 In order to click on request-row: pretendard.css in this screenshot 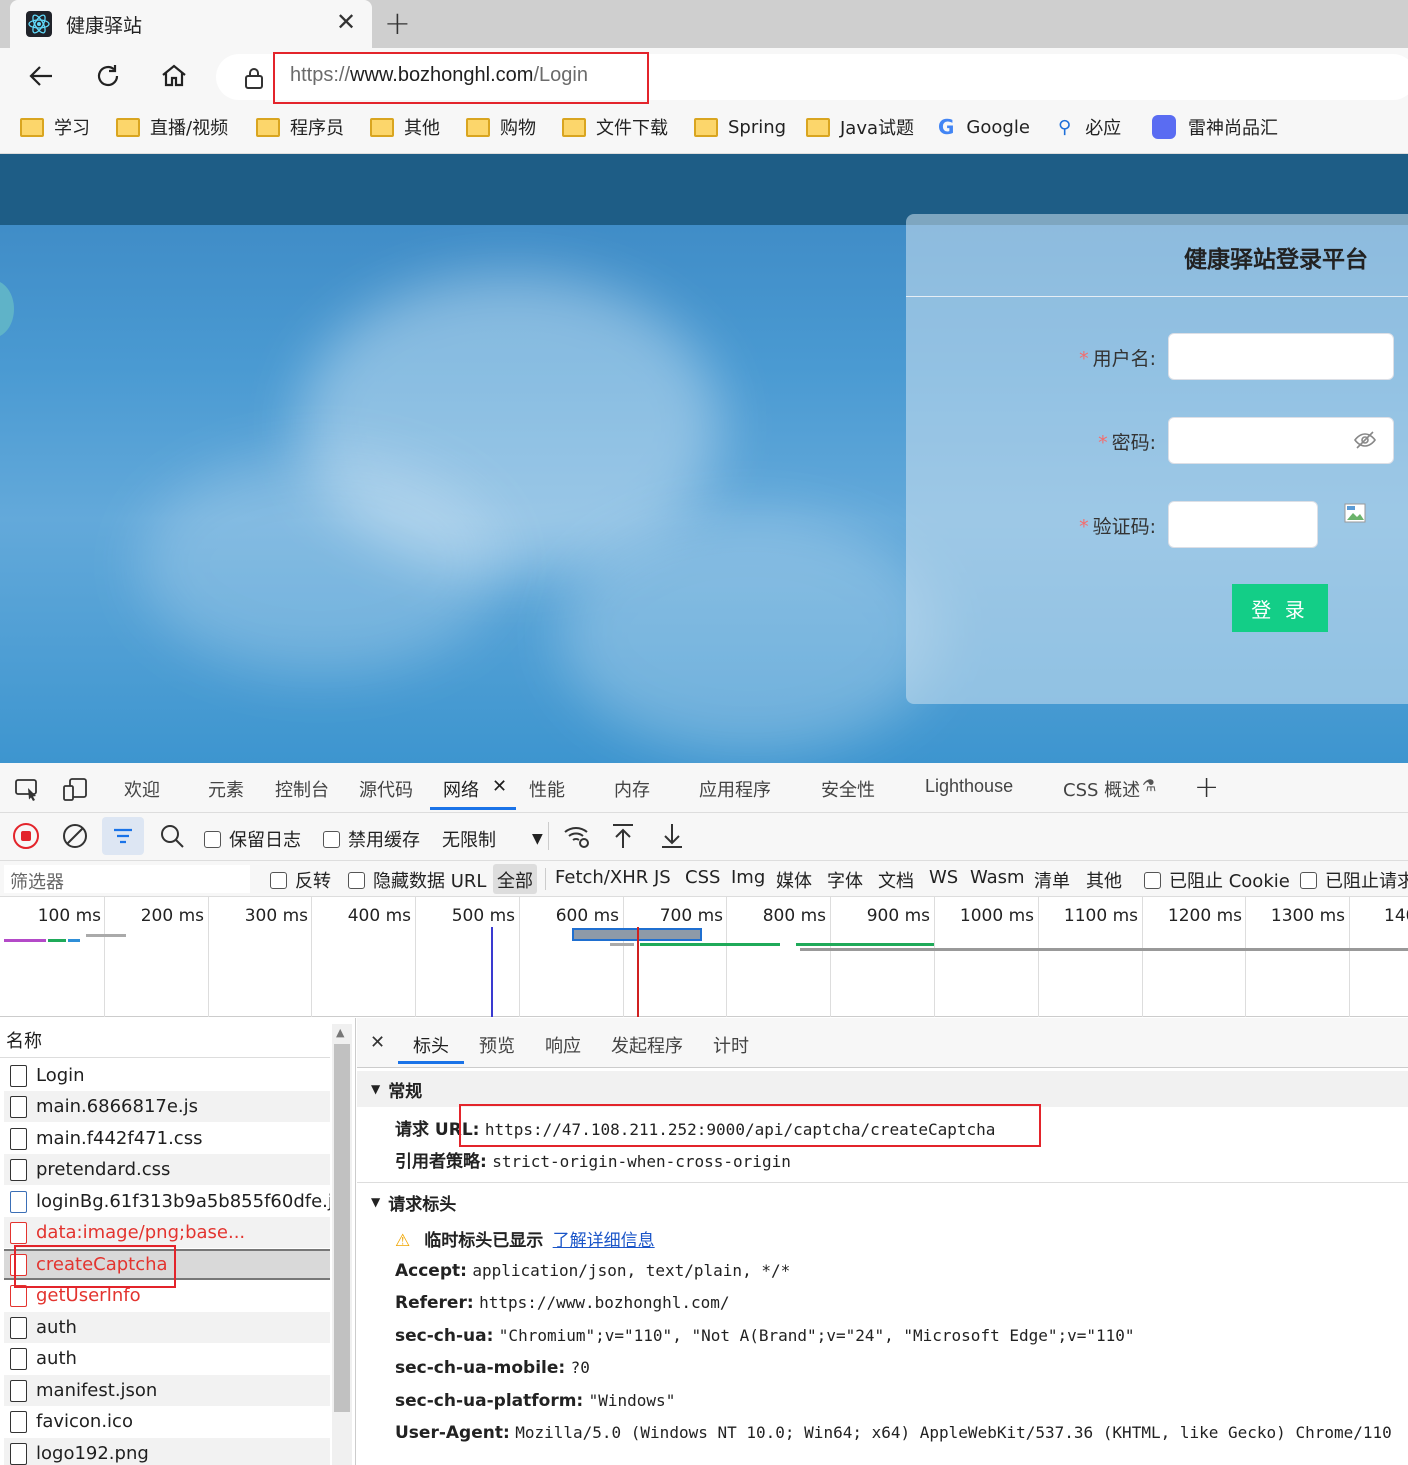, I will do `click(167, 1169)`.